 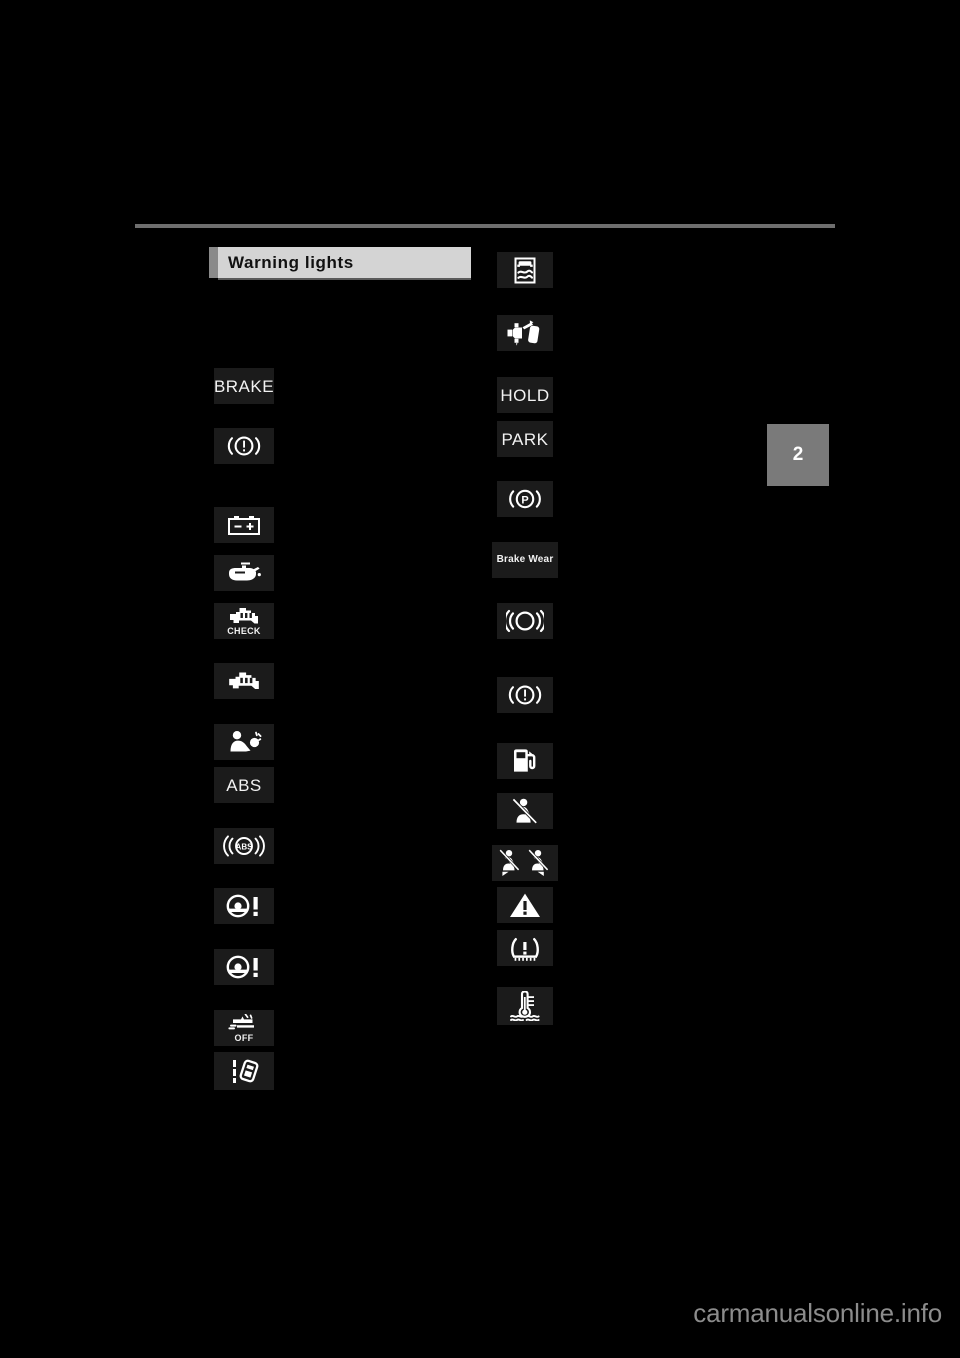 I want to click on low-oil-pressure-warning-icon, so click(x=244, y=573).